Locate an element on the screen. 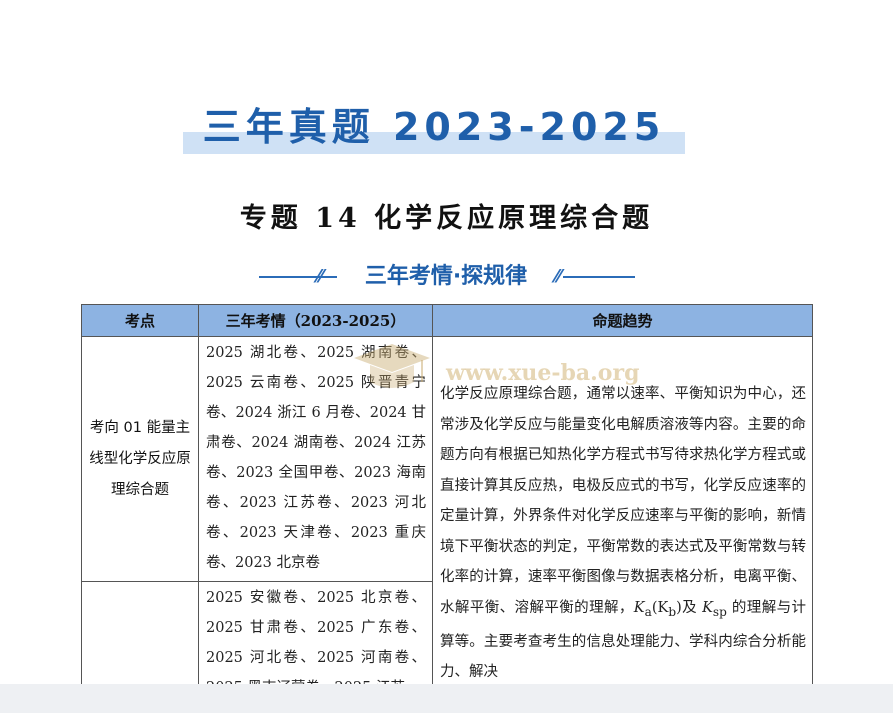 Image resolution: width=893 pixels, height=713 pixels. exam-point-cell: 考向 01 能量主线型化学反应原理综合题 is located at coordinates (140, 459).